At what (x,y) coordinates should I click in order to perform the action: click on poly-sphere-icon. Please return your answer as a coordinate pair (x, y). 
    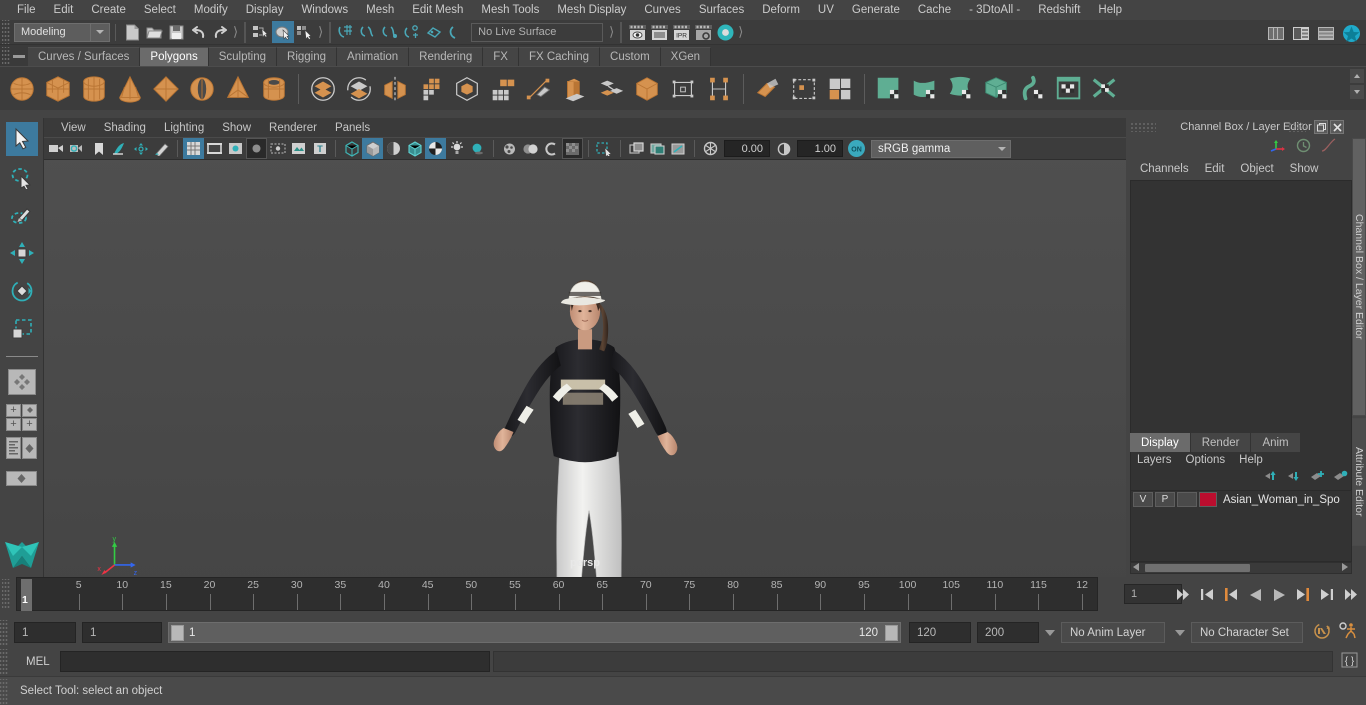
    Looking at the image, I should click on (22, 89).